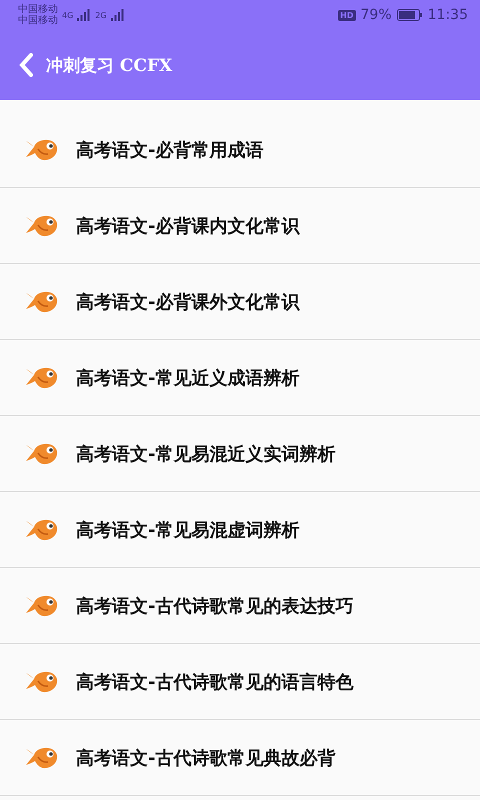 This screenshot has width=480, height=800. Describe the element at coordinates (101, 15) in the screenshot. I see `network-type: 2G` at that location.